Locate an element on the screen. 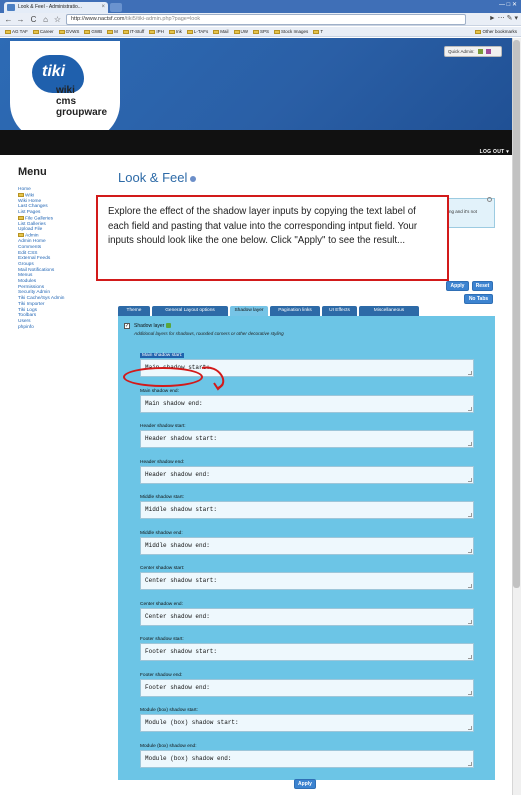 This screenshot has height=795, width=521. textarea-value: Header shadow end: is located at coordinates (177, 474).